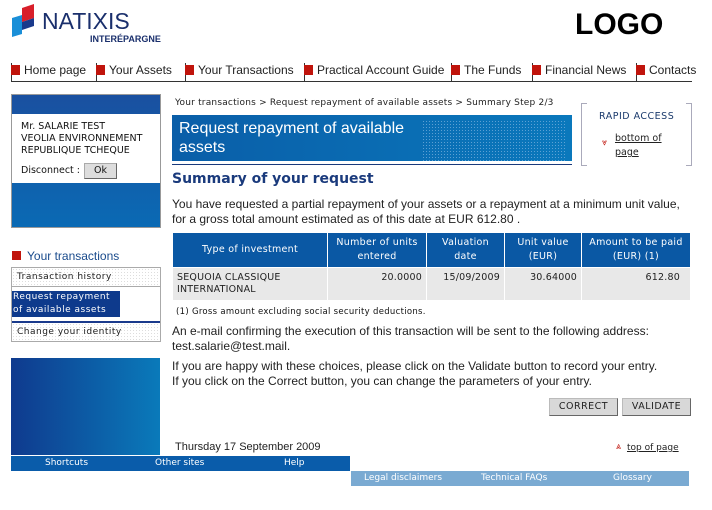  What do you see at coordinates (16, 255) in the screenshot?
I see `bullet-icon` at bounding box center [16, 255].